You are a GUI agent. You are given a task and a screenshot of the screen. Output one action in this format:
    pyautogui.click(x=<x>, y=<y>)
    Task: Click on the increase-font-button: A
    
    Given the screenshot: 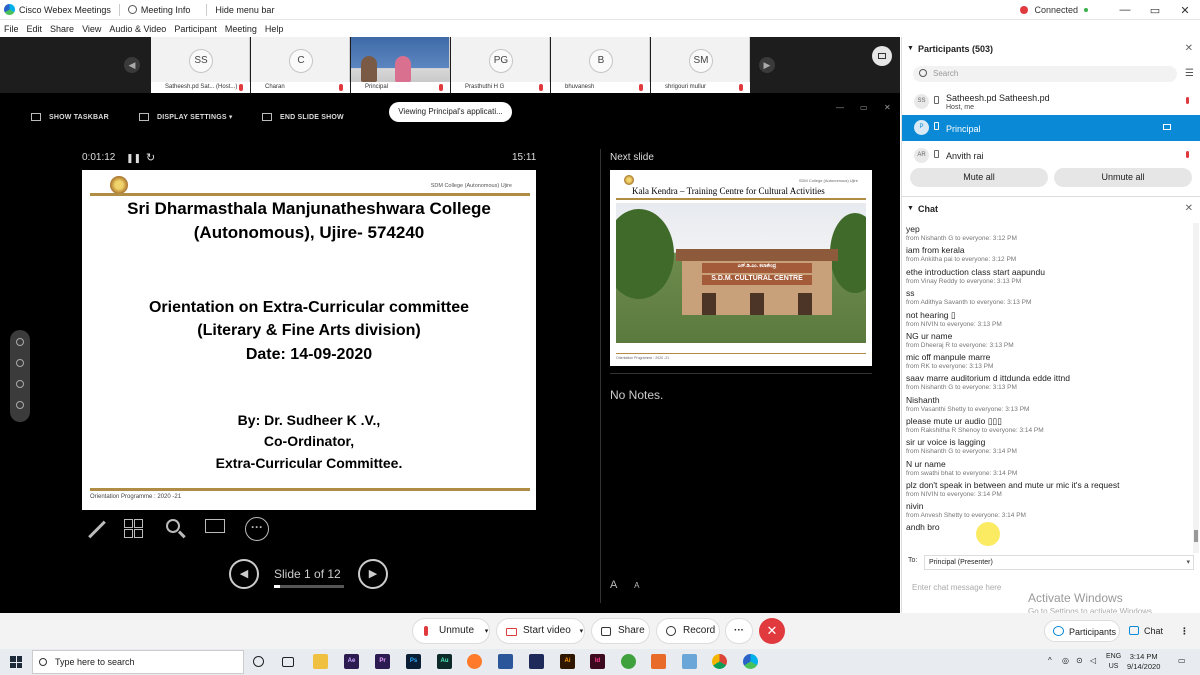 What is the action you would take?
    pyautogui.click(x=613, y=585)
    